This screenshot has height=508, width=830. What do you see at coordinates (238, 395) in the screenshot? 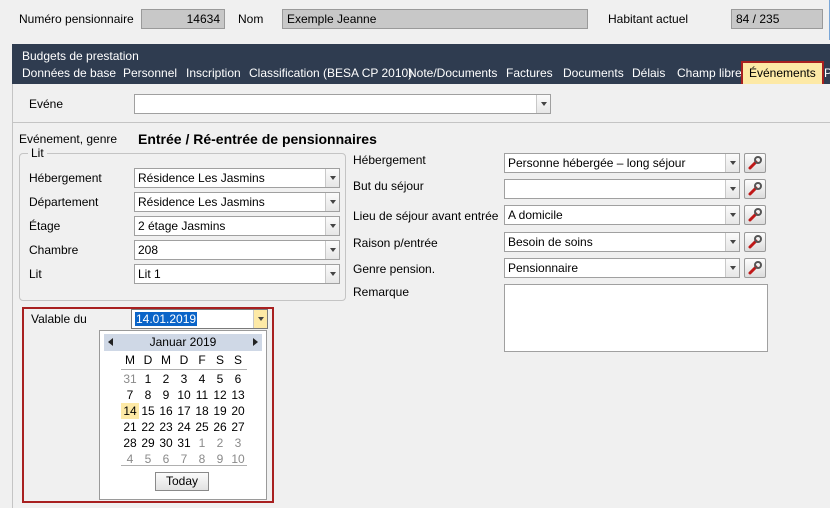
I see `calendar-day: 13` at bounding box center [238, 395].